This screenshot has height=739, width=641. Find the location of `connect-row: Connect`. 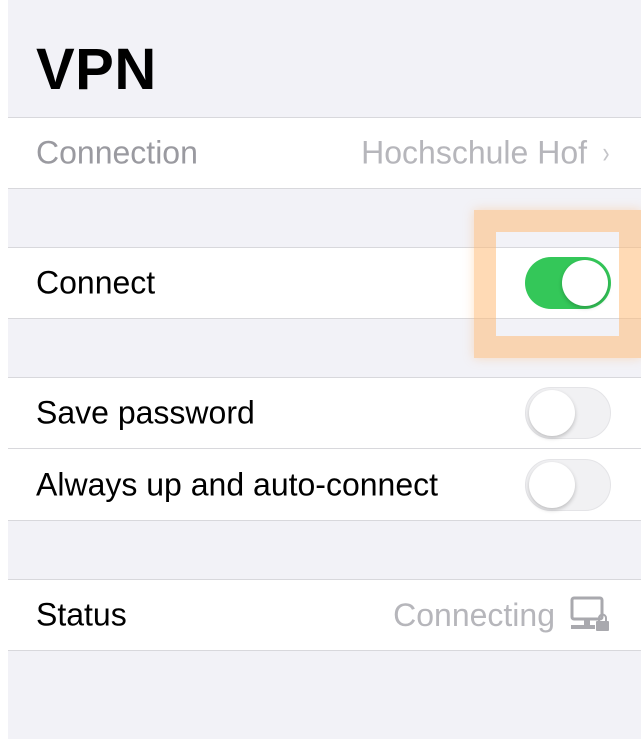

connect-row: Connect is located at coordinates (324, 283).